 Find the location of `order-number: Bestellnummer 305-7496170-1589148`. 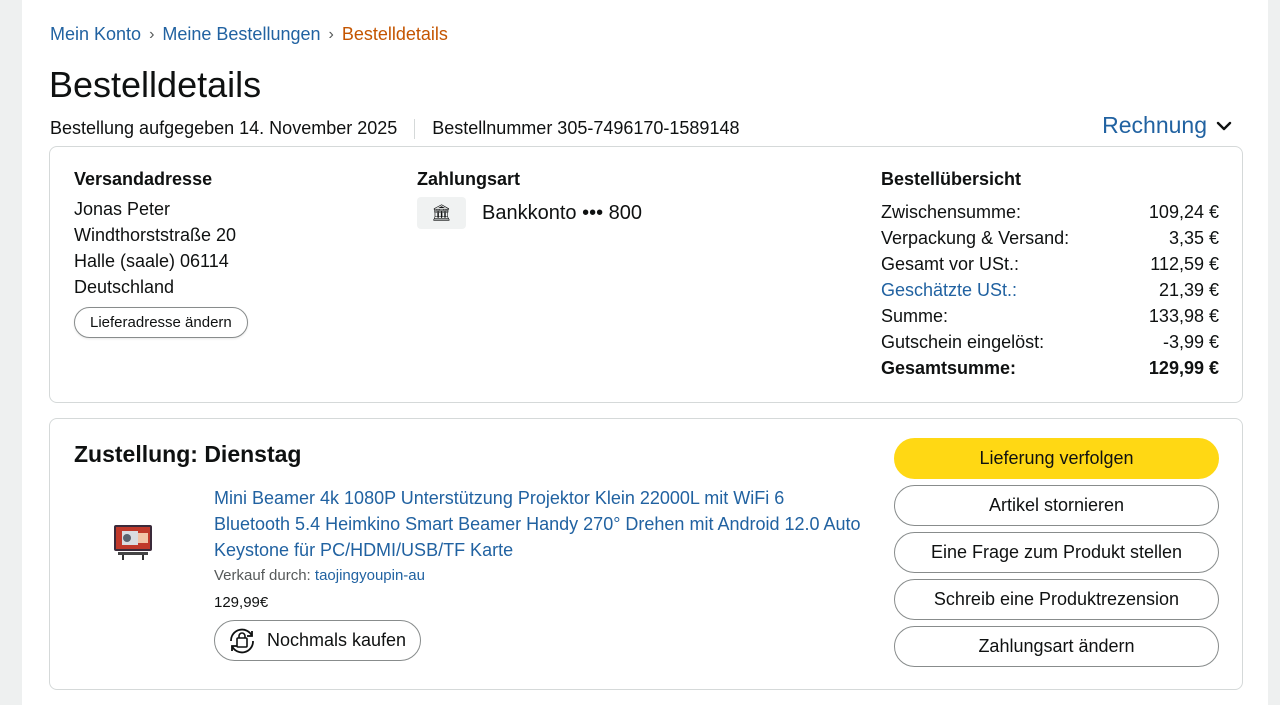

order-number: Bestellnummer 305-7496170-1589148 is located at coordinates (586, 128).